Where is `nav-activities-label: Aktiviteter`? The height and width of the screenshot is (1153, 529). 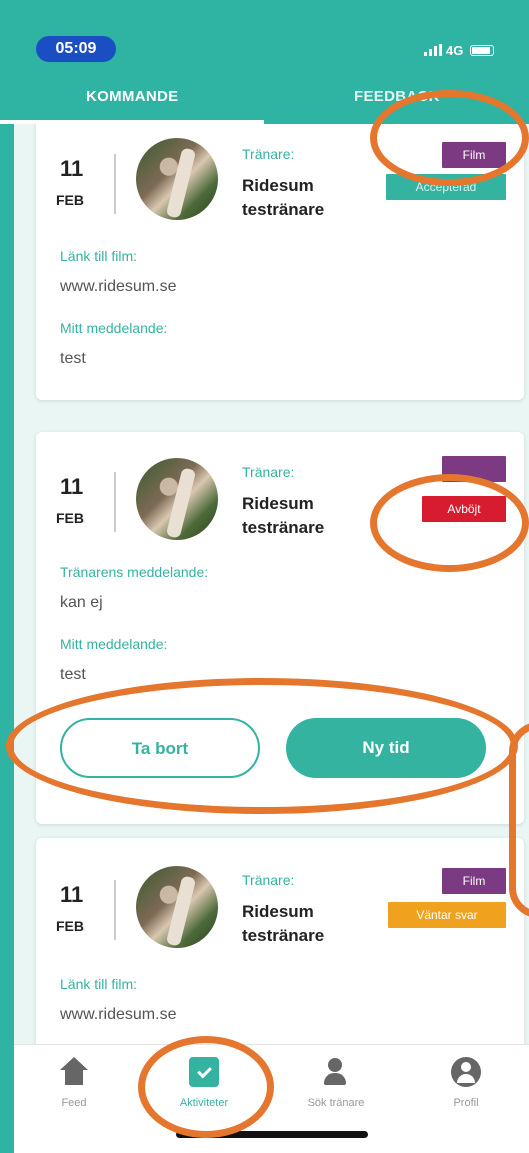
nav-activities-label: Aktiviteter is located at coordinates (204, 1103).